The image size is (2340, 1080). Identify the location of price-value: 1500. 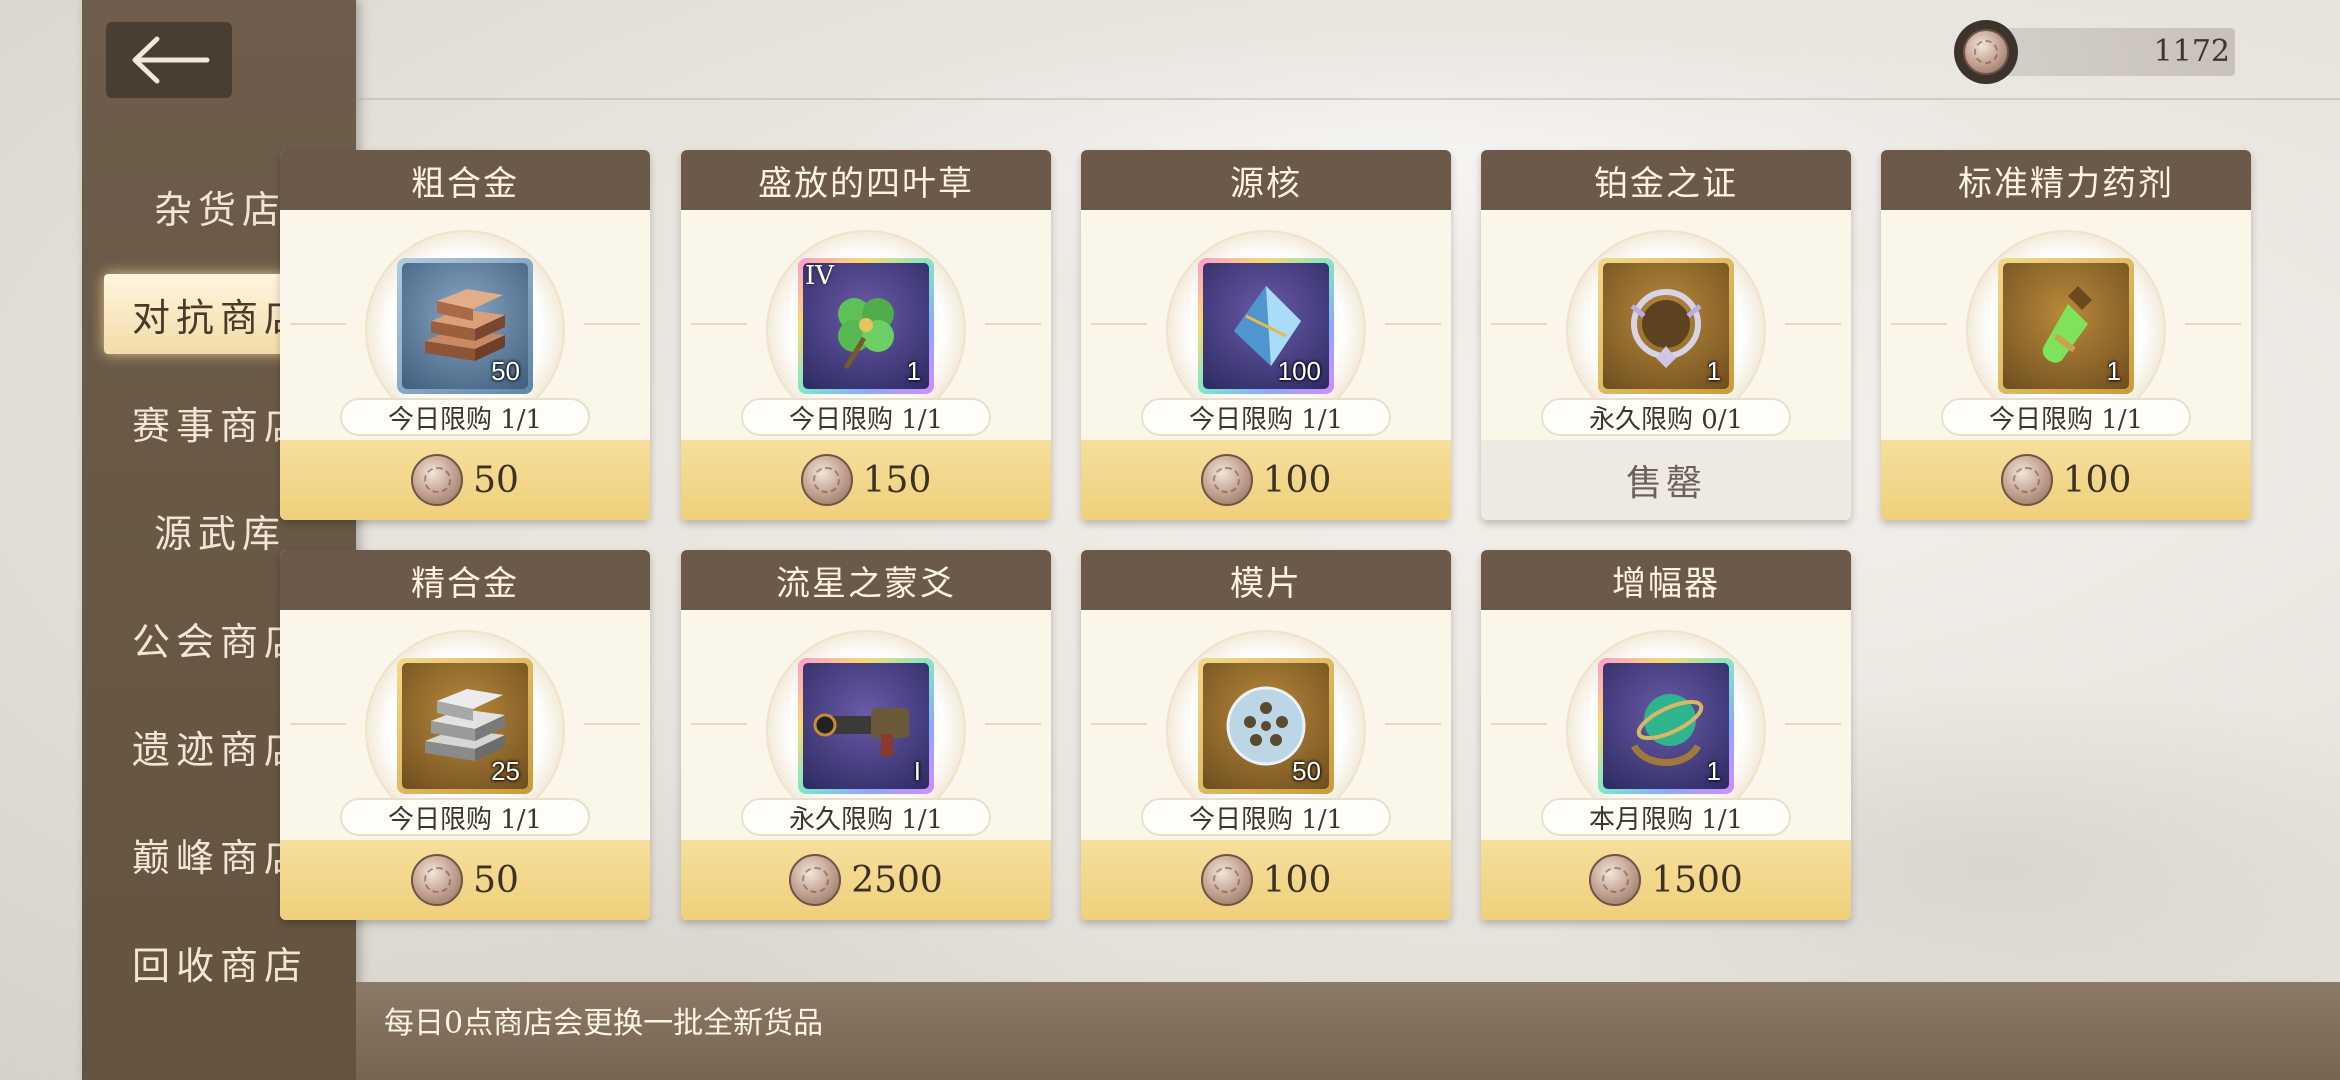
(1697, 880).